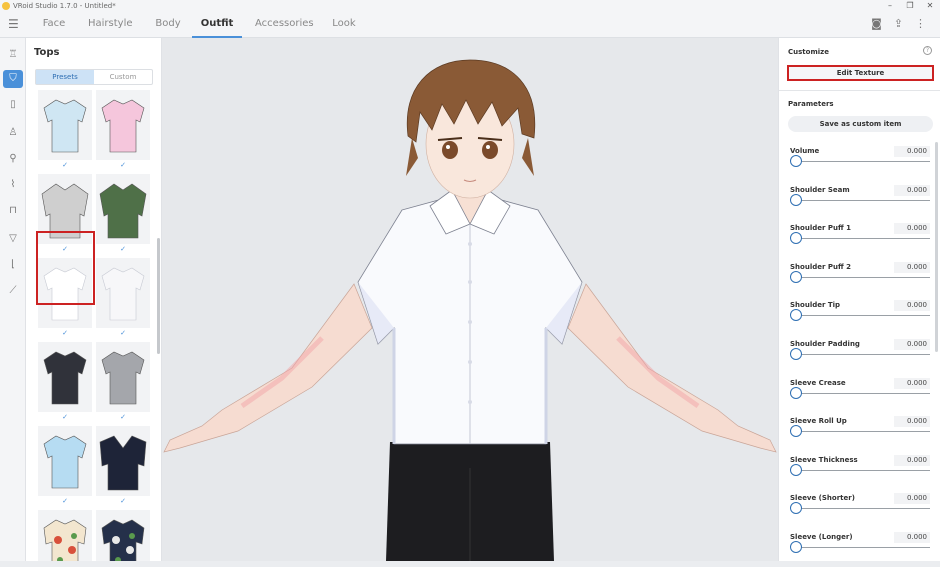 Image resolution: width=940 pixels, height=567 pixels. I want to click on tab-outfit: Outfit, so click(217, 25).